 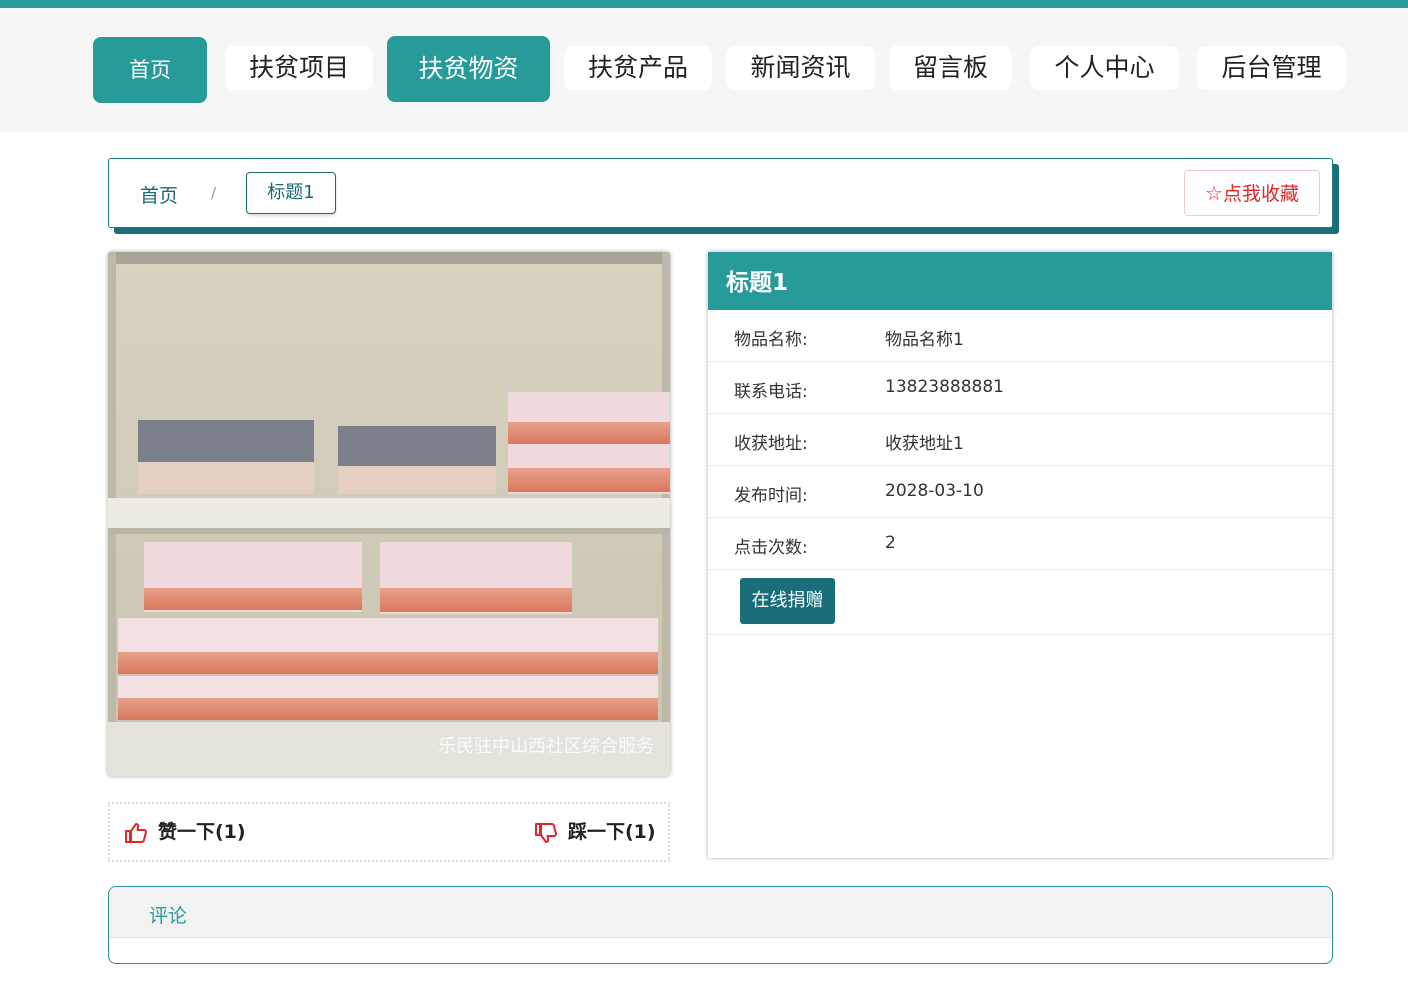 What do you see at coordinates (168, 914) in the screenshot?
I see `comments-tab: 评论` at bounding box center [168, 914].